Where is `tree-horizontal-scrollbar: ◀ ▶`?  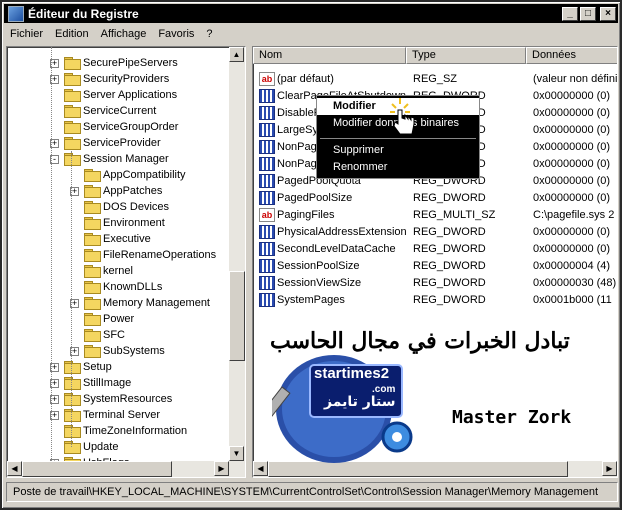 tree-horizontal-scrollbar: ◀ ▶ is located at coordinates (126, 469).